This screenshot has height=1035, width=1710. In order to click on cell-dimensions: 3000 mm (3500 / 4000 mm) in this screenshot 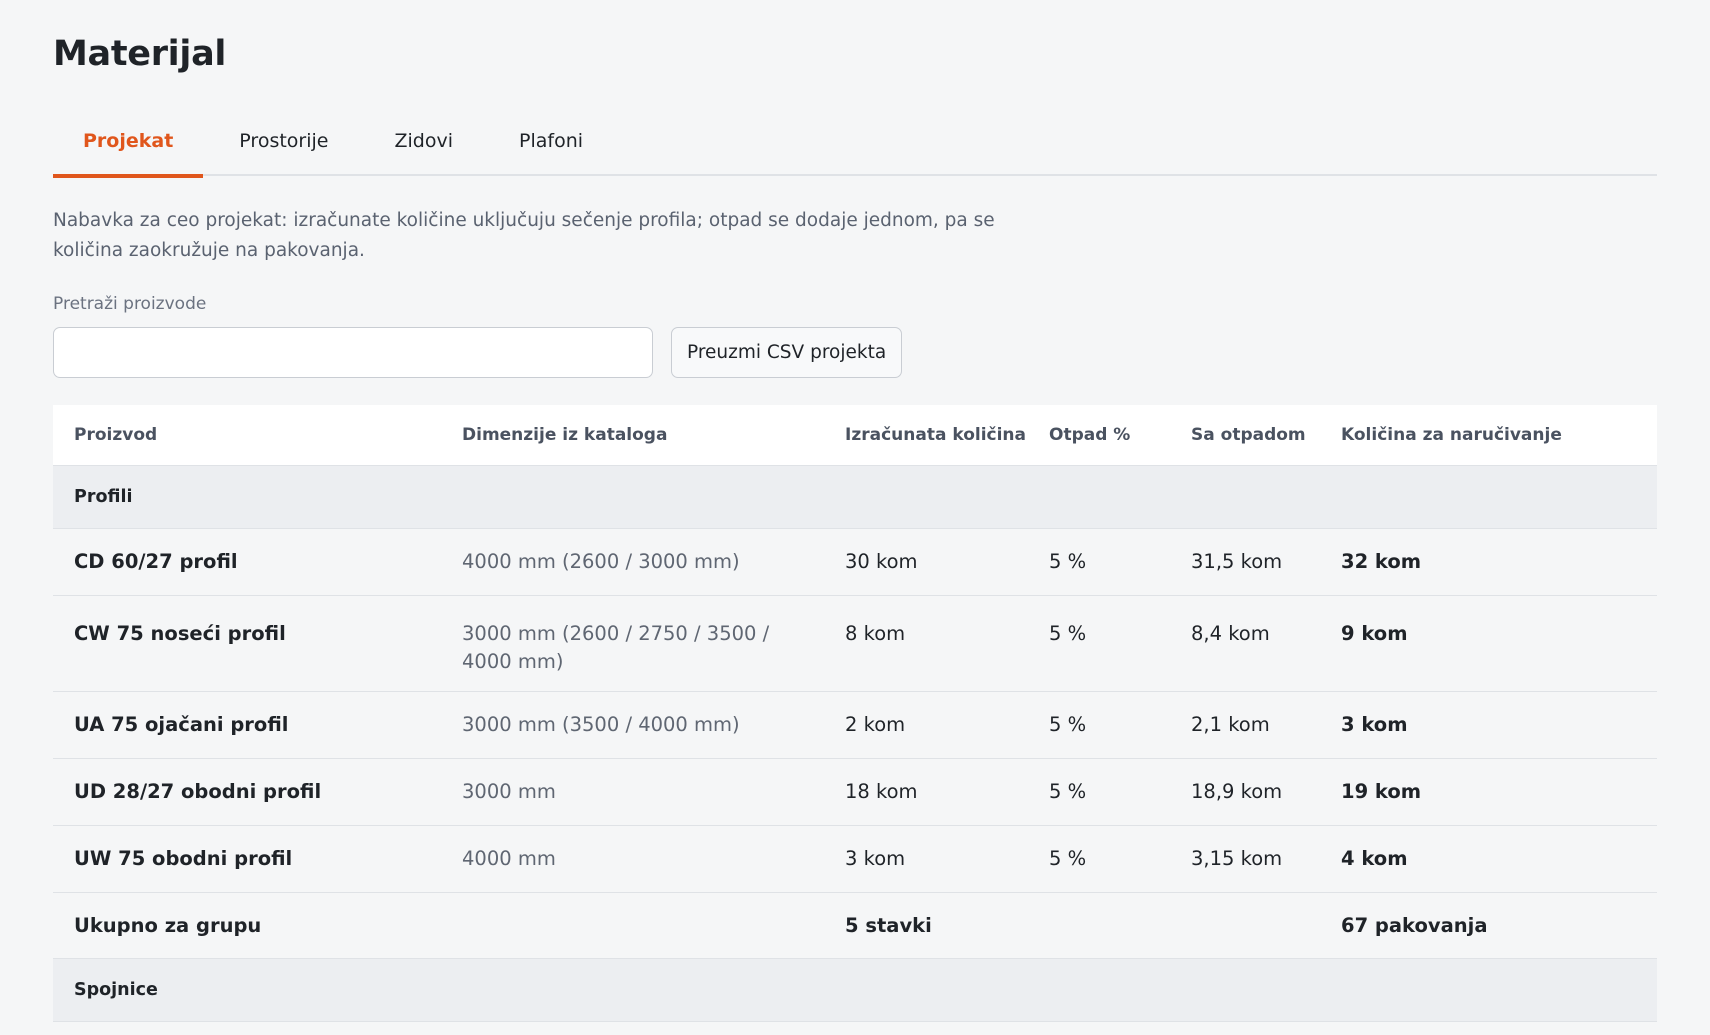, I will do `click(632, 725)`.